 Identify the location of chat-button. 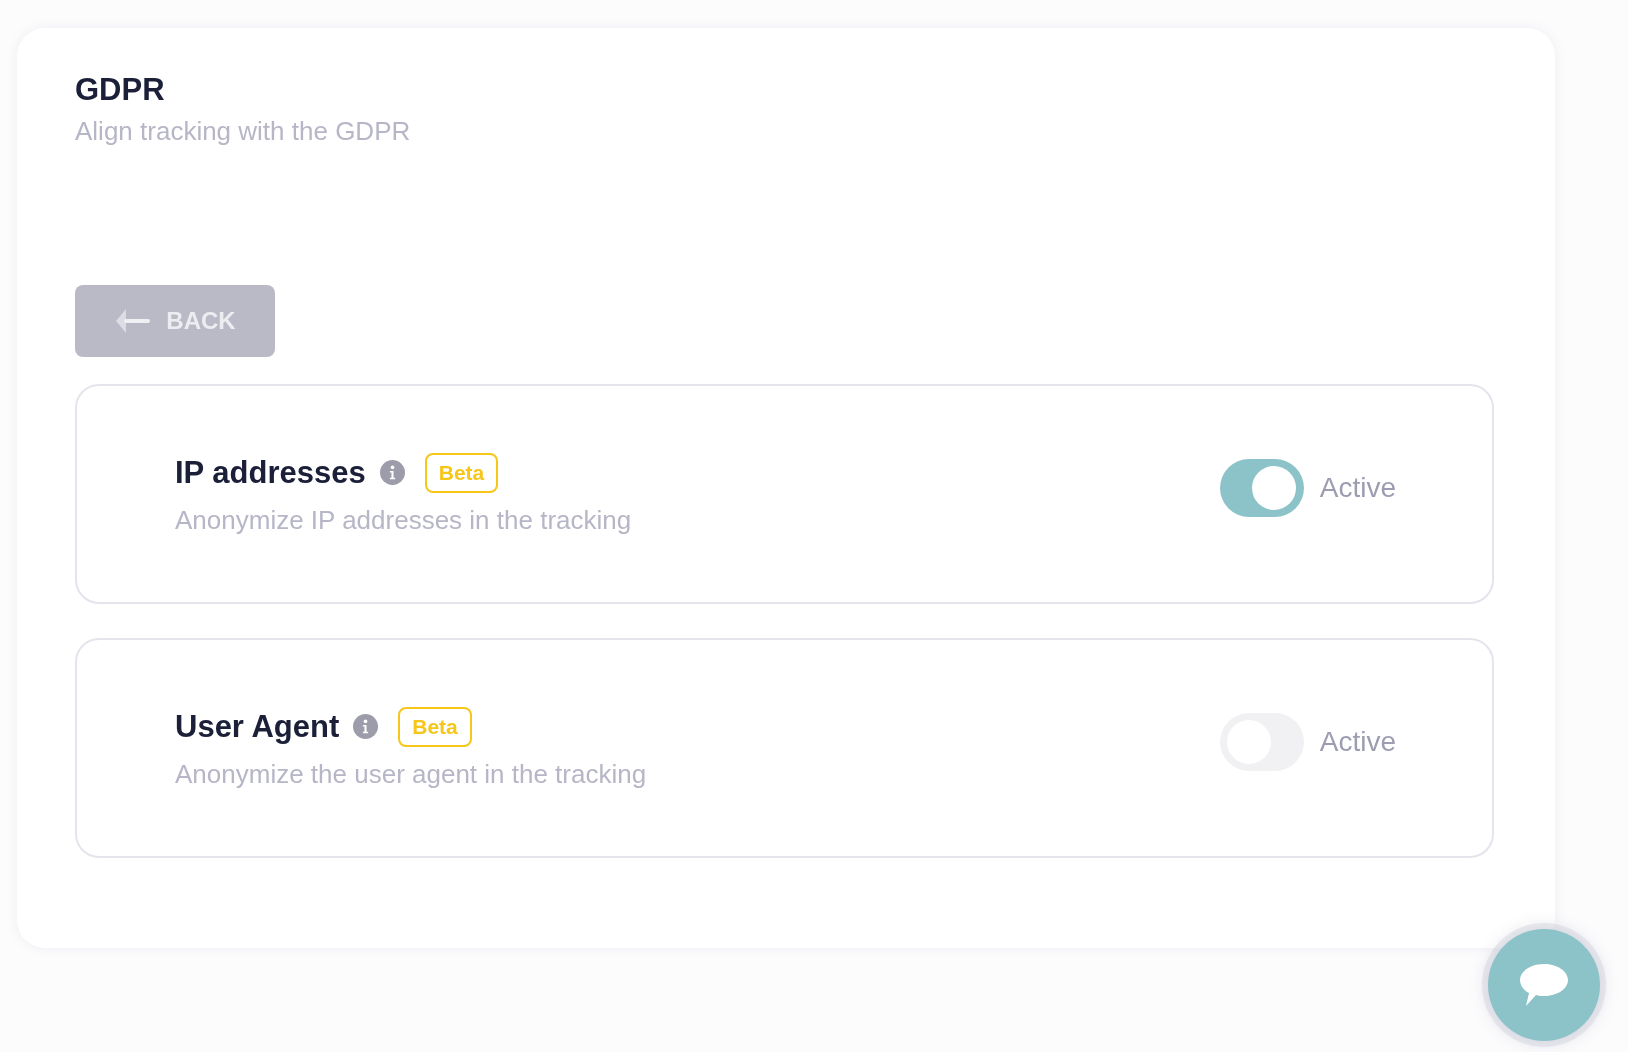
(1544, 985).